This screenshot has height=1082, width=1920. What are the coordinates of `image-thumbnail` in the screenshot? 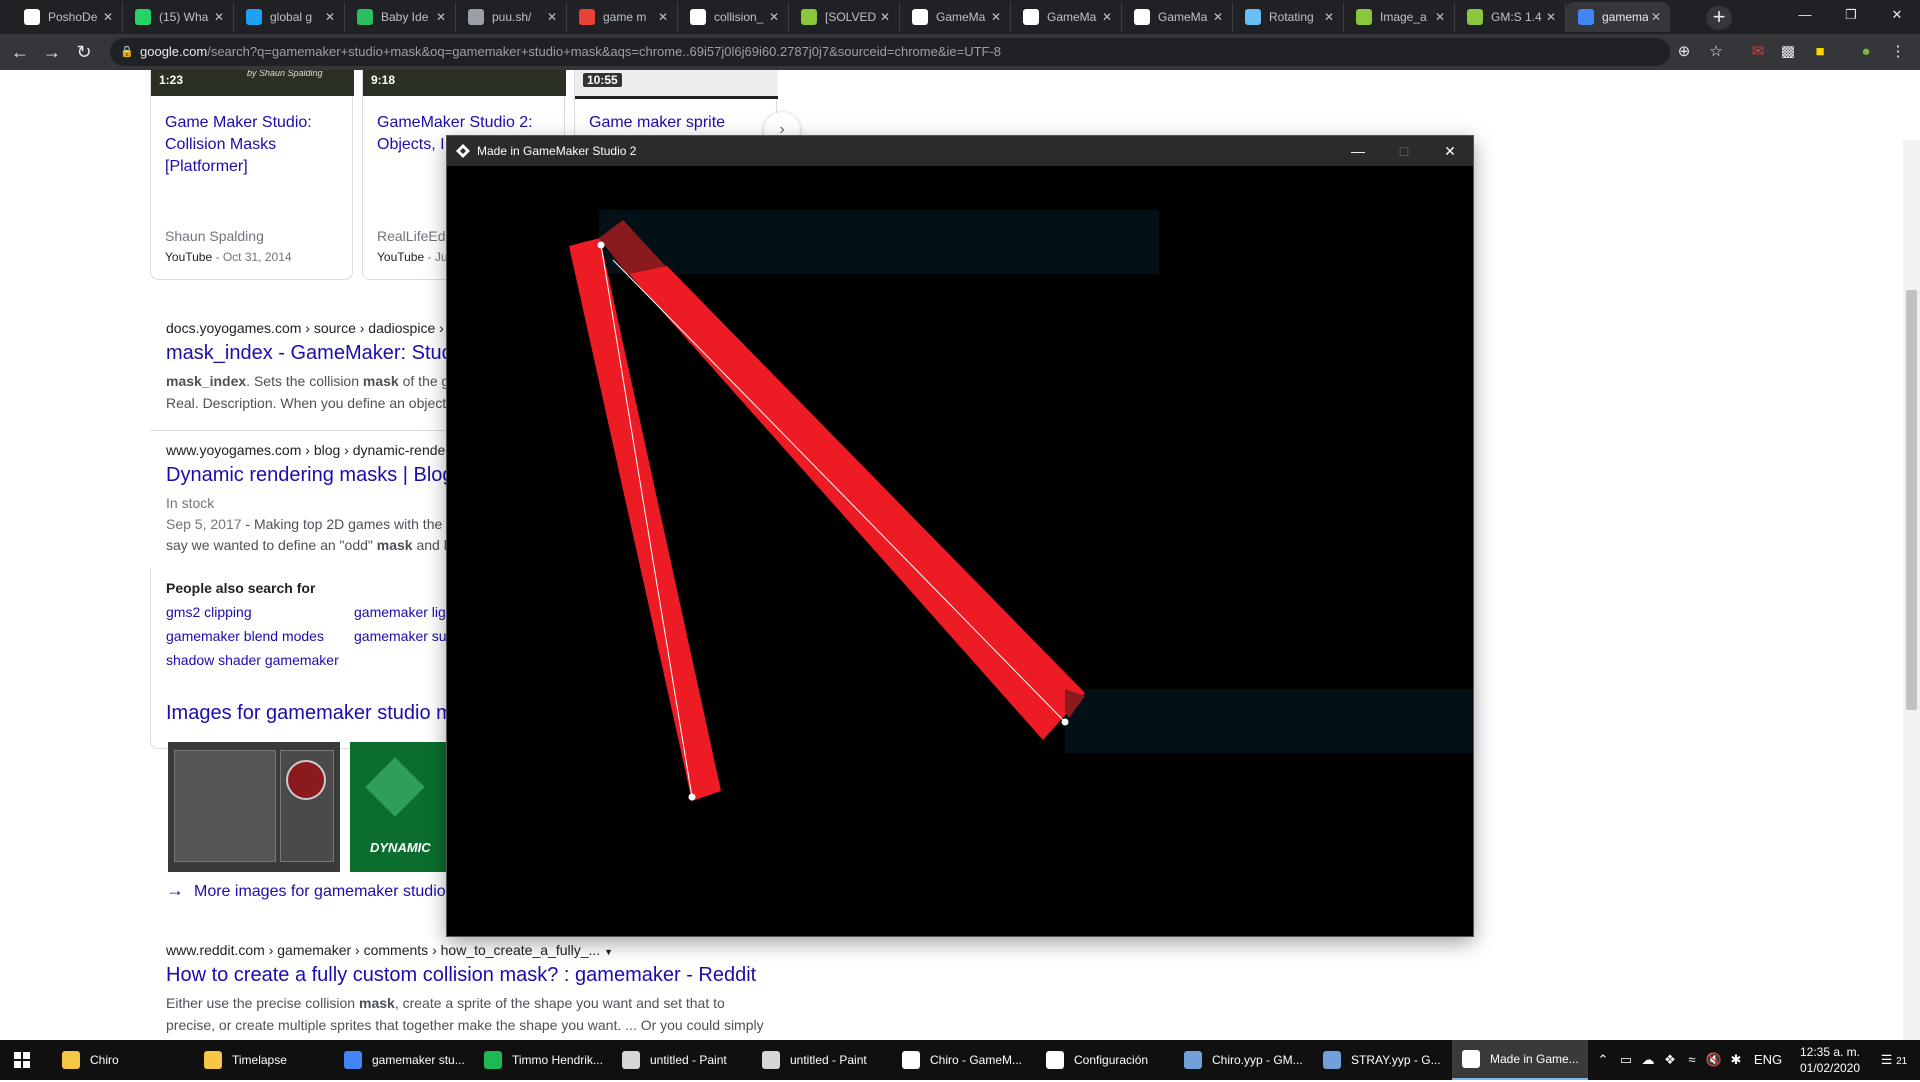 It's located at (254, 807).